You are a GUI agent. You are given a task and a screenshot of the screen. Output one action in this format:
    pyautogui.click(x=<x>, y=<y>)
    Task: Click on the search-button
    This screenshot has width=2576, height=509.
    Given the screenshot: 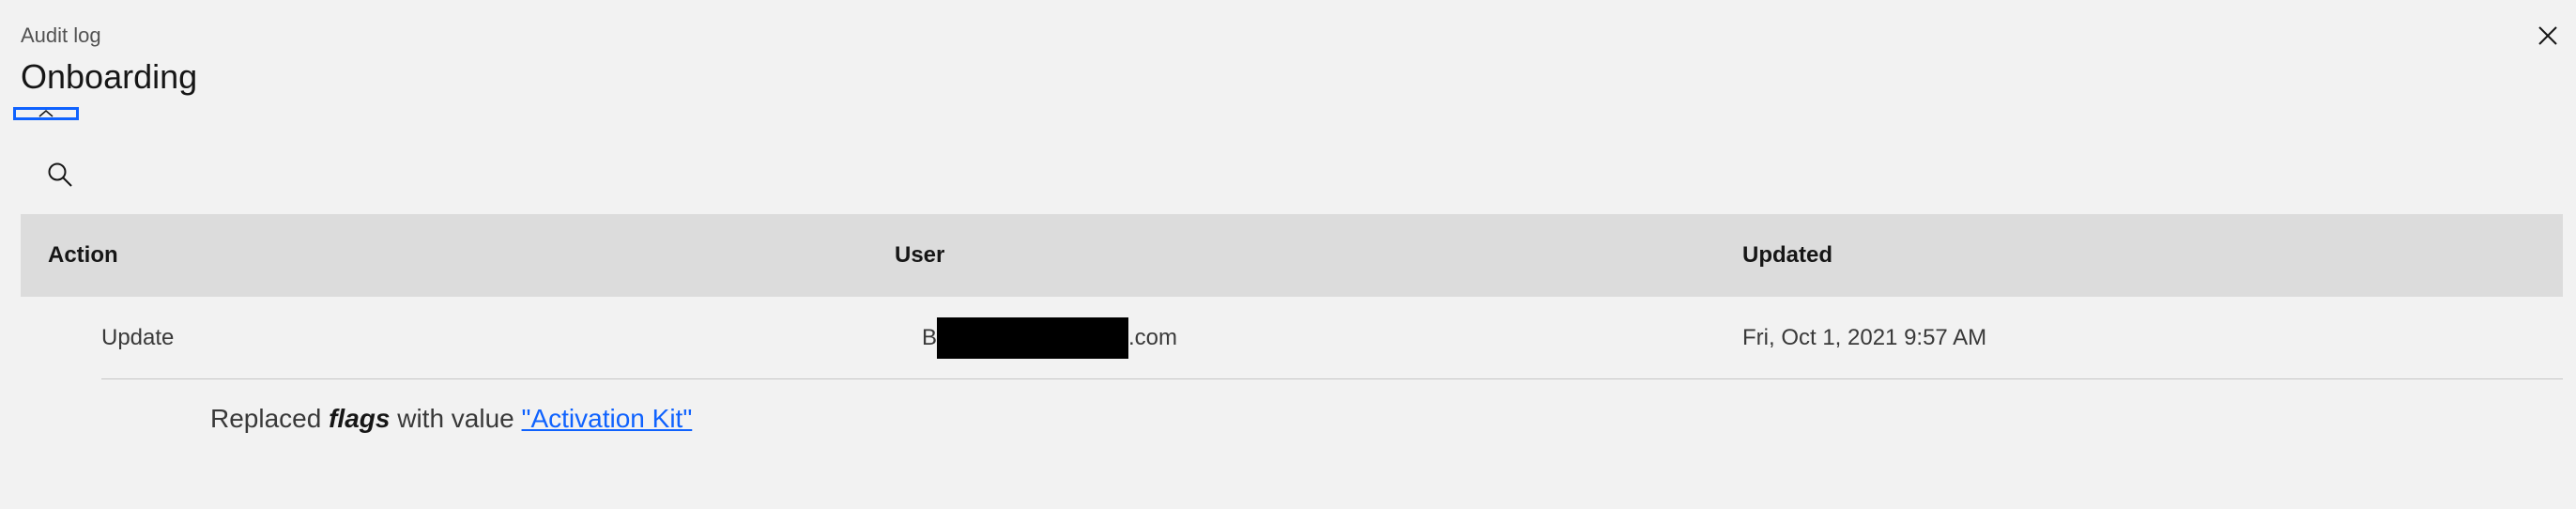 What is the action you would take?
    pyautogui.click(x=60, y=175)
    